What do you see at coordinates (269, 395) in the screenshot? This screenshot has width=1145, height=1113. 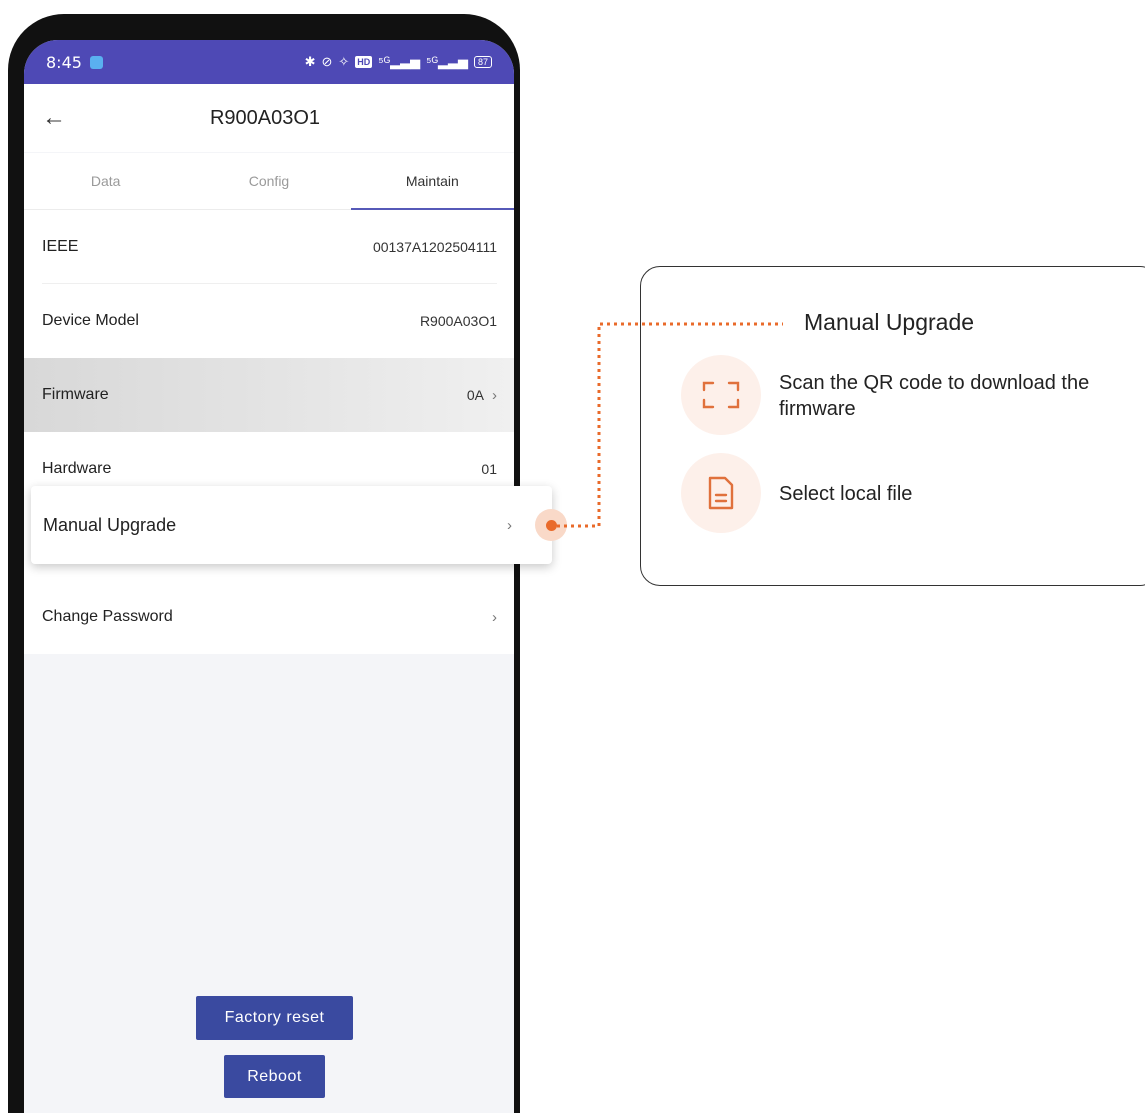 I see `row-firmware: Firmware 0A ›` at bounding box center [269, 395].